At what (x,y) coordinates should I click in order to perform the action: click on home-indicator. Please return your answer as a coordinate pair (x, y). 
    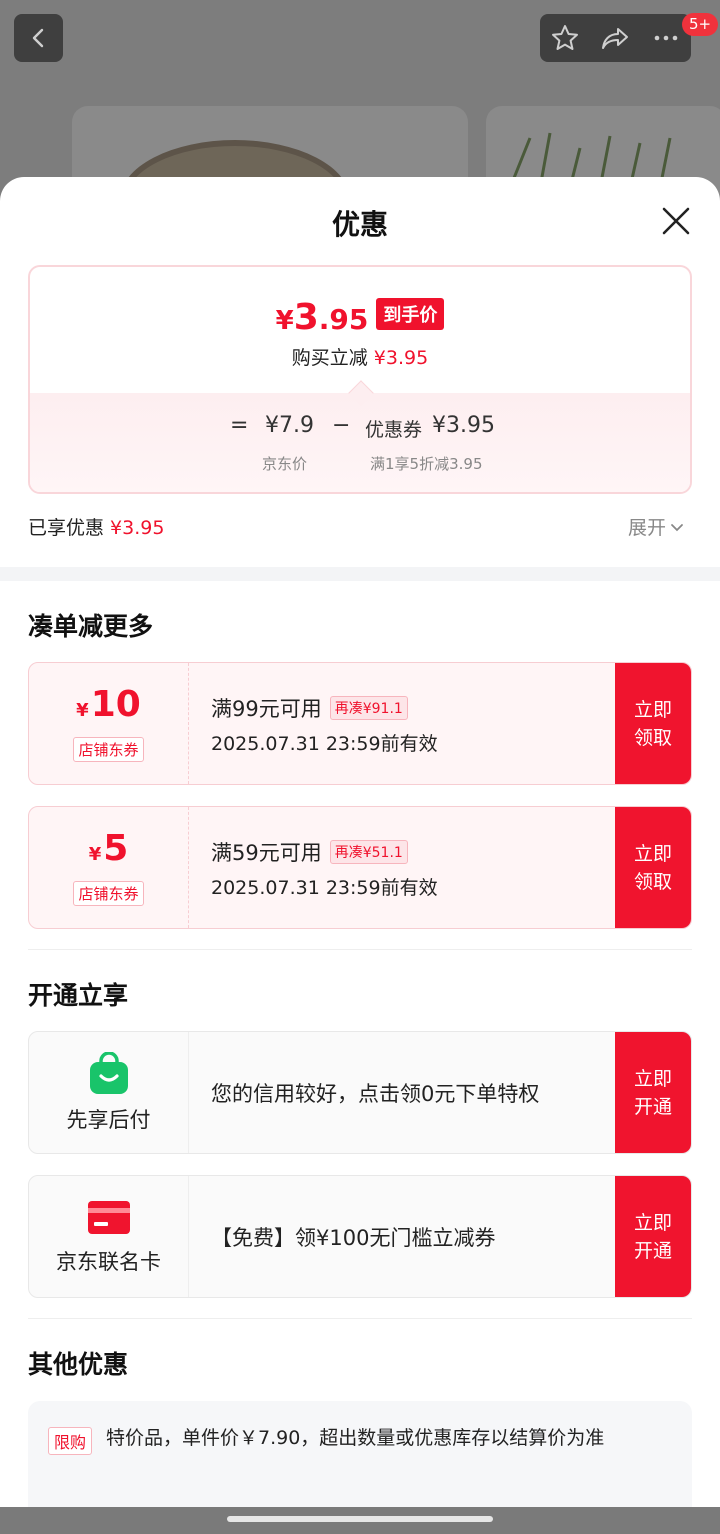
    Looking at the image, I should click on (360, 1519).